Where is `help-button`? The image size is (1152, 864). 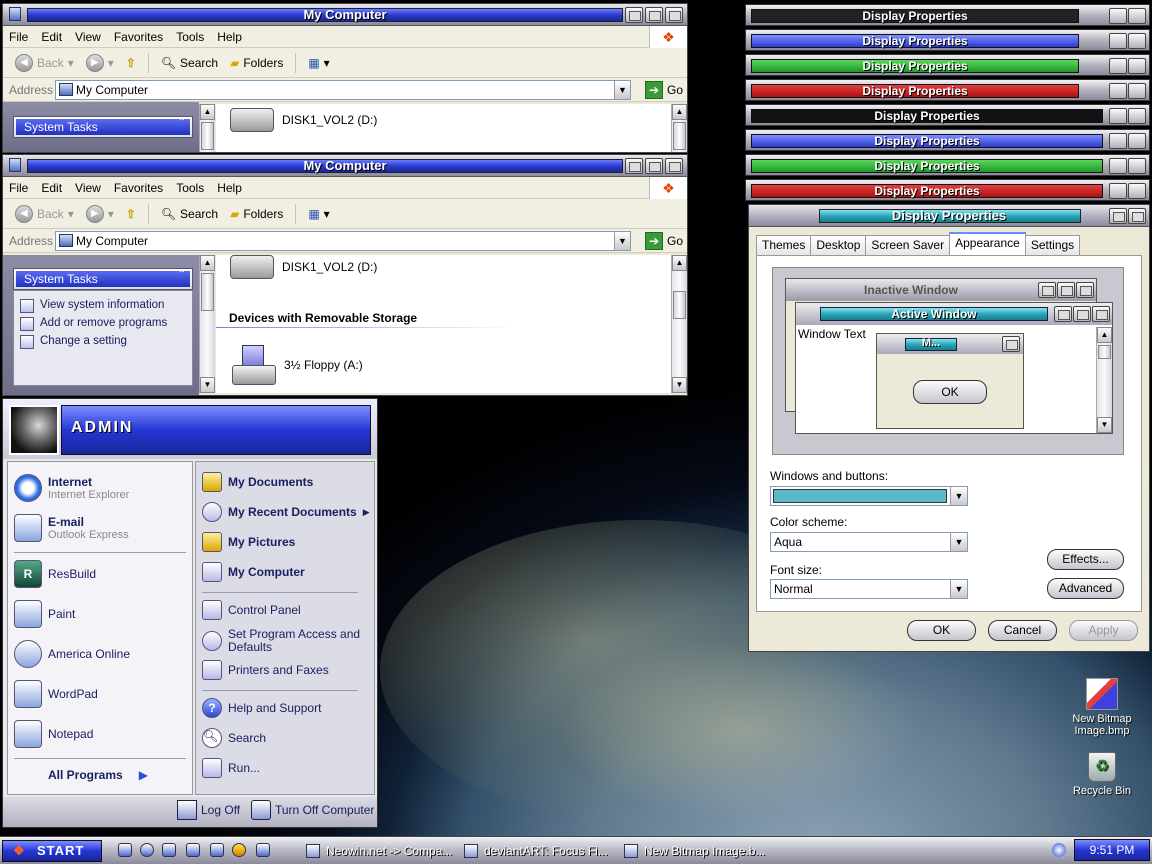
help-button is located at coordinates (1118, 216).